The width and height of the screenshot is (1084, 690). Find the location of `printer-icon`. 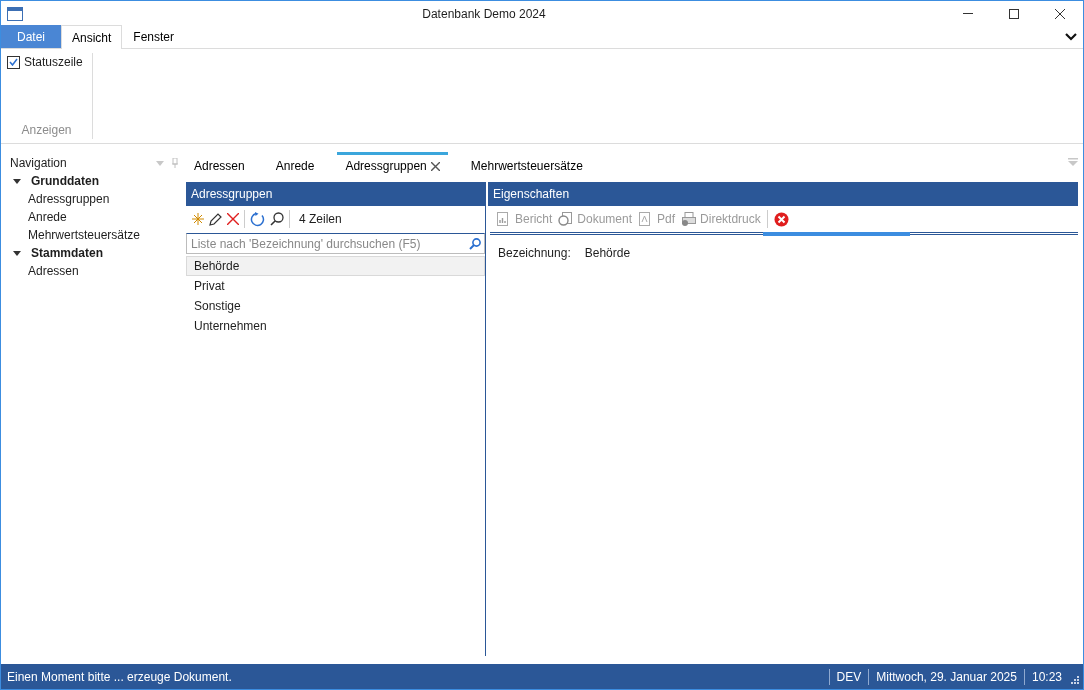

printer-icon is located at coordinates (689, 219).